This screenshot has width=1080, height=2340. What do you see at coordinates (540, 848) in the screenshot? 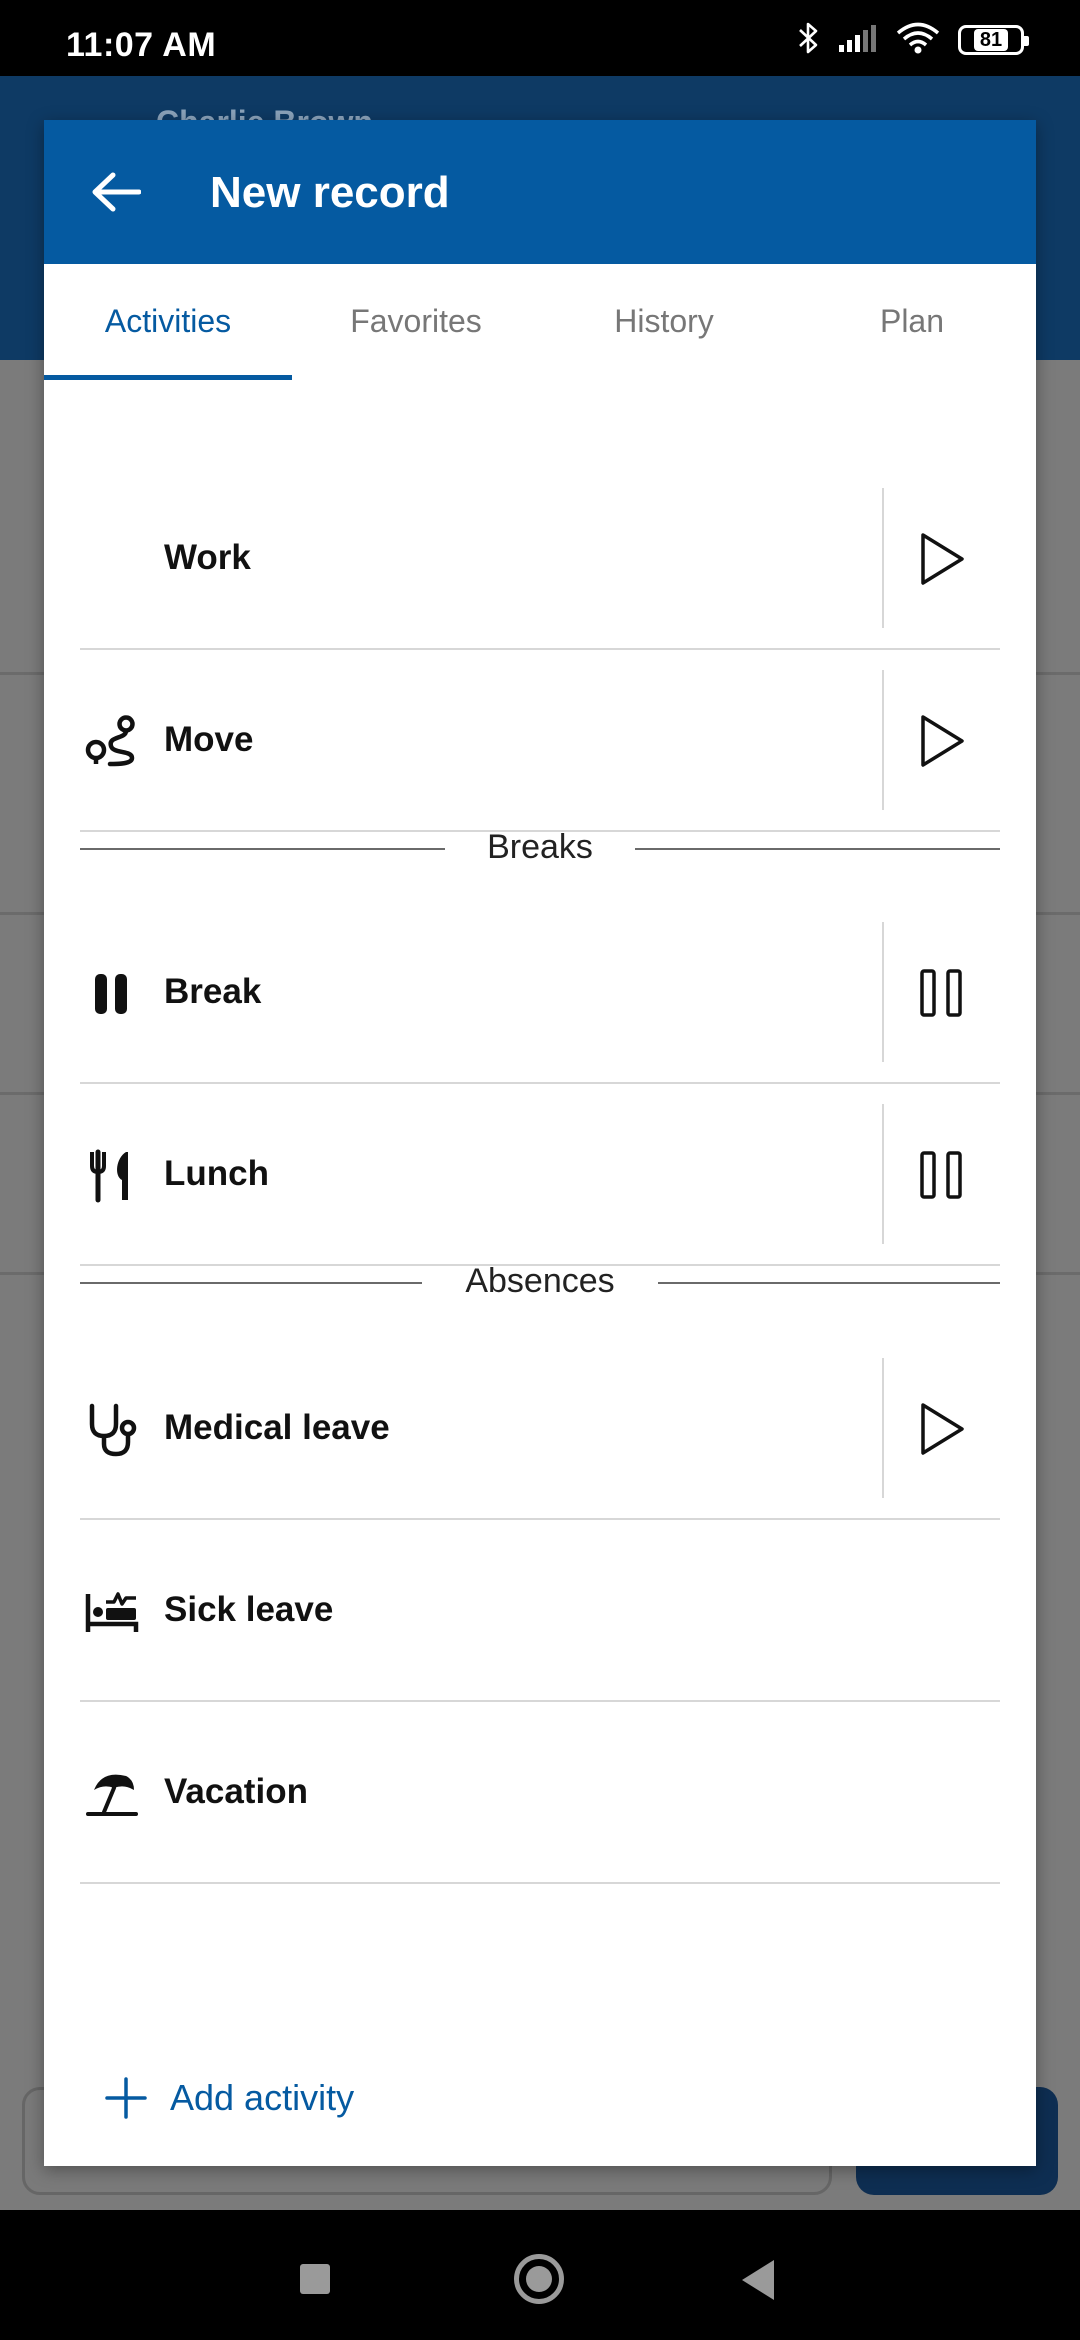
I see `section-breaks: Breaks` at bounding box center [540, 848].